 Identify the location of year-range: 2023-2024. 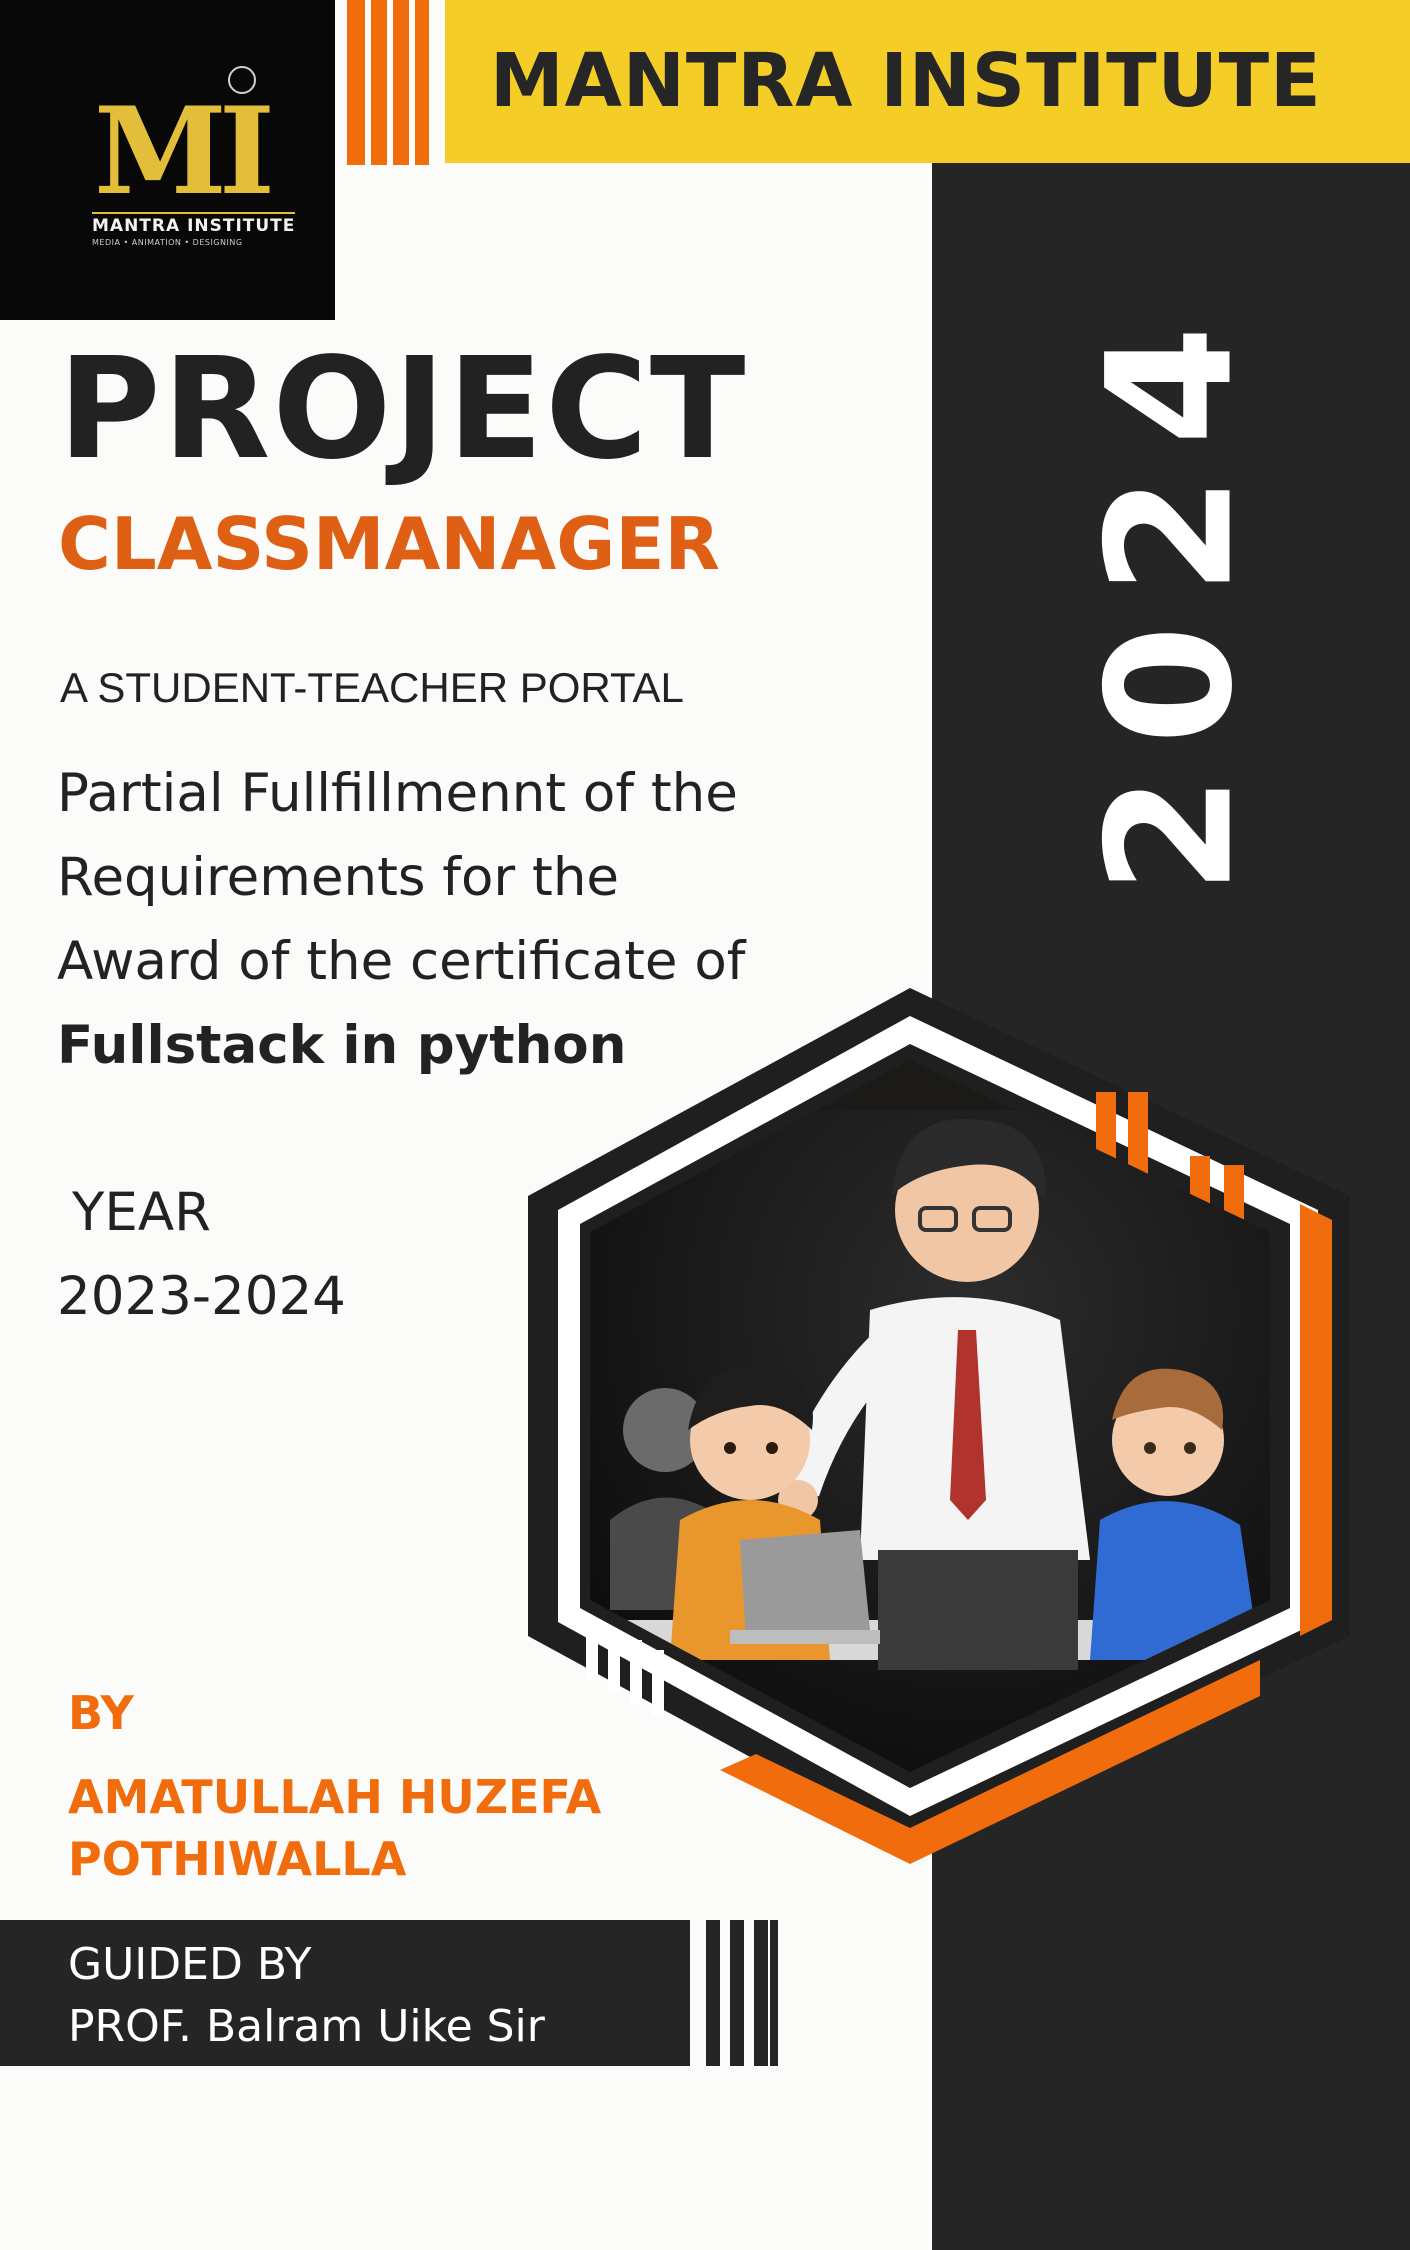
(201, 1296).